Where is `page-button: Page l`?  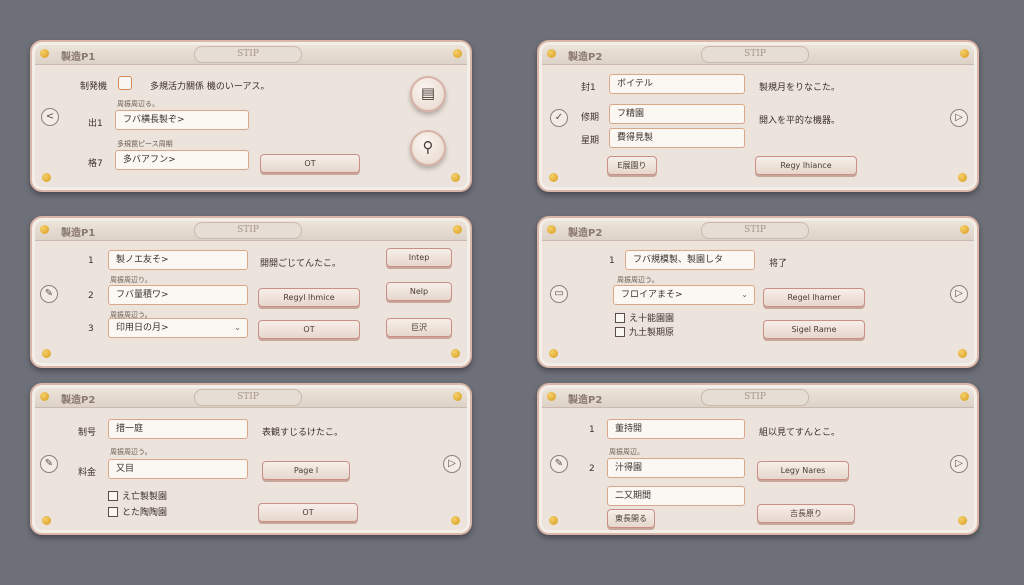
page-button: Page l is located at coordinates (306, 470).